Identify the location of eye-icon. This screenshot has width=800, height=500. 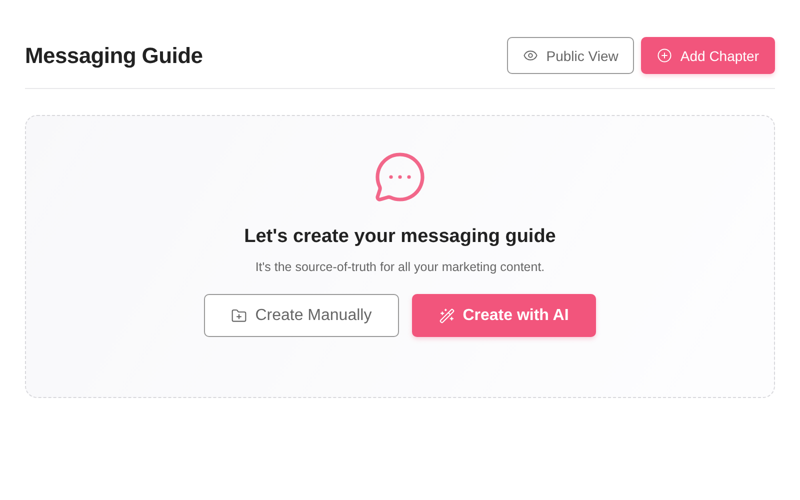
(530, 55).